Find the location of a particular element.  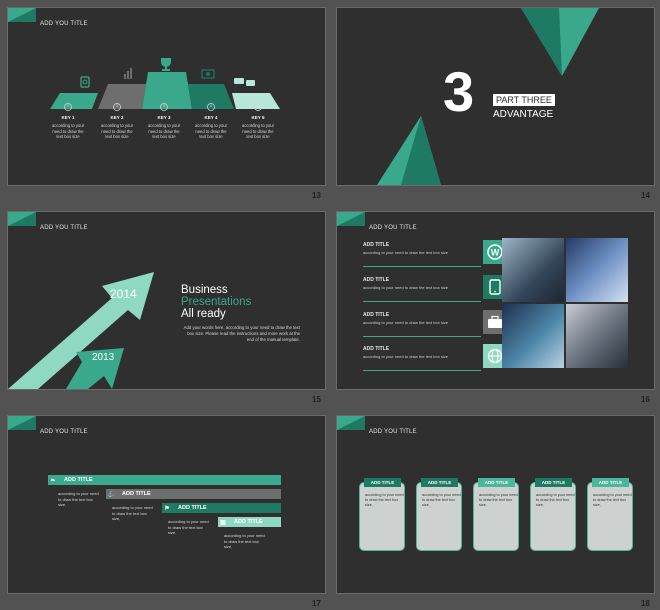

slide-14: 3 PART THREE ADVANTAGE is located at coordinates (495, 96).